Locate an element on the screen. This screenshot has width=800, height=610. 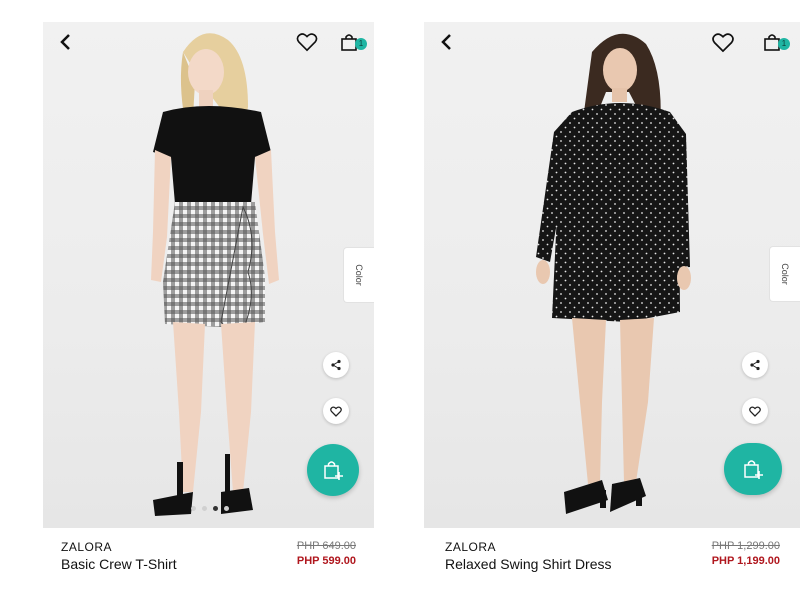
product-name: Basic Crew T-Shirt is located at coordinates (119, 564).